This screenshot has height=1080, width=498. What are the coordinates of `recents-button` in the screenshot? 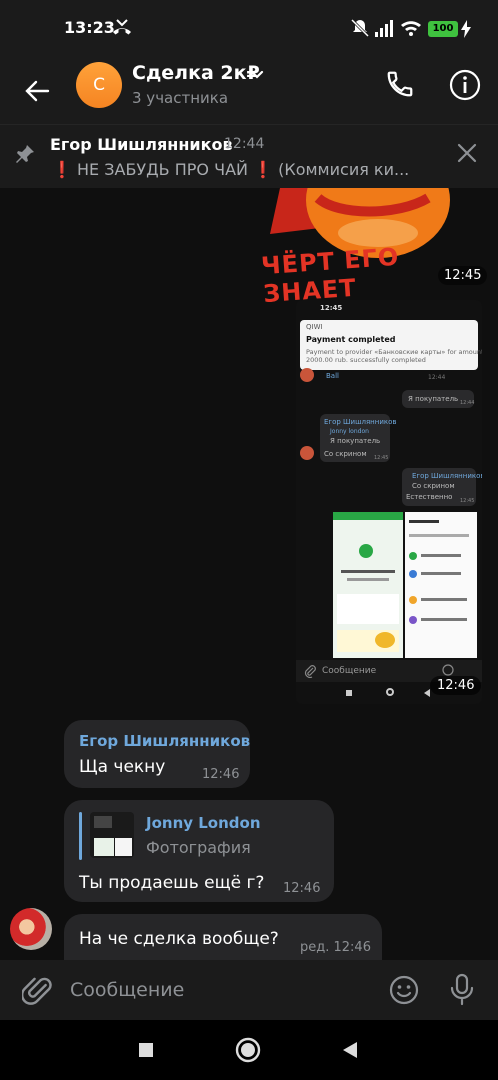 It's located at (146, 1050).